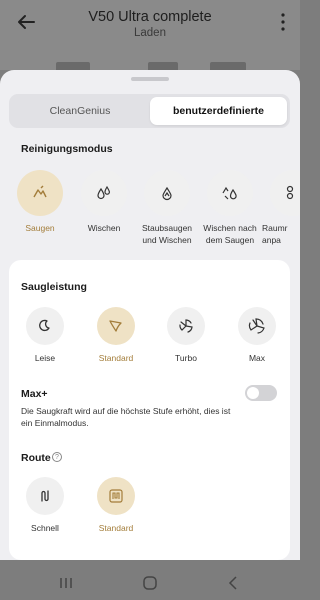  Describe the element at coordinates (234, 583) in the screenshot. I see `back-nav-icon` at that location.